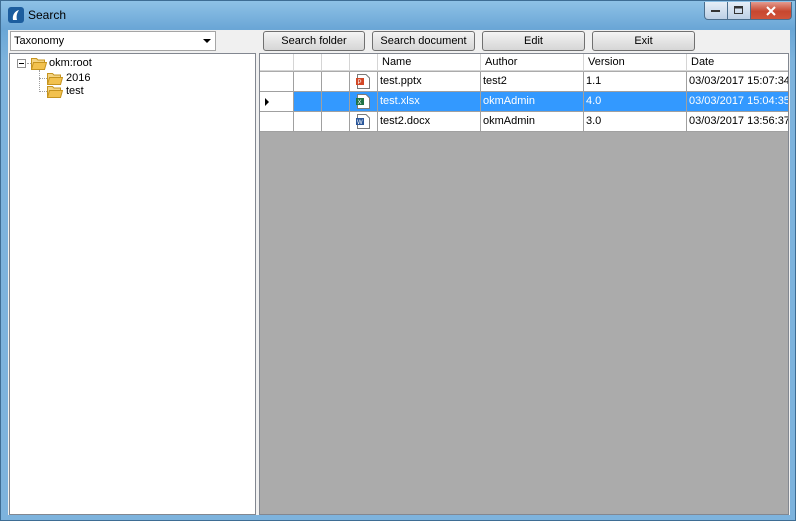  I want to click on maximize-button, so click(739, 11).